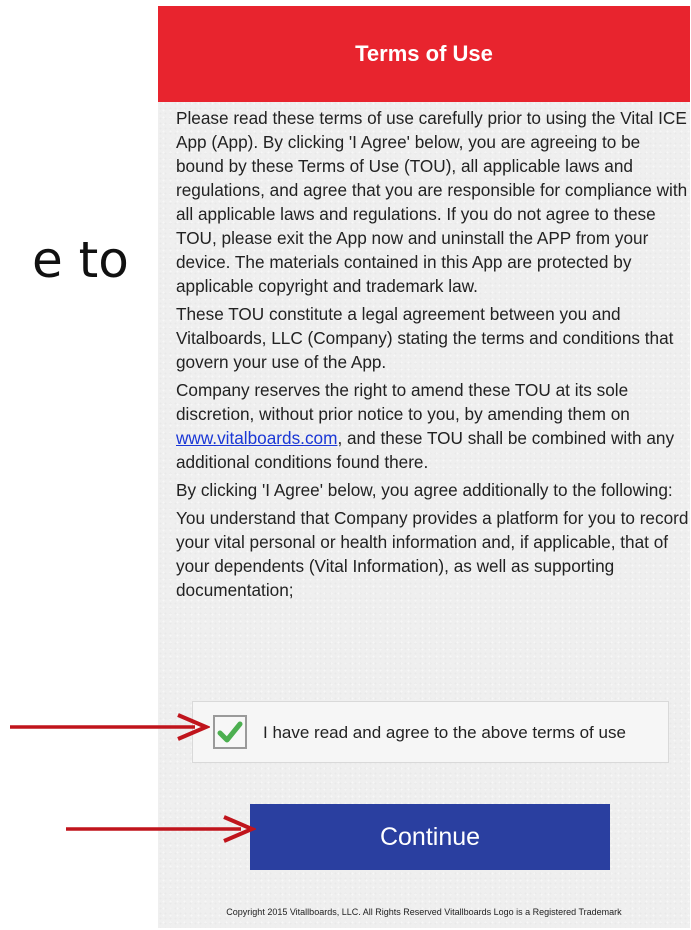  I want to click on title-bar: Terms of Use, so click(424, 54).